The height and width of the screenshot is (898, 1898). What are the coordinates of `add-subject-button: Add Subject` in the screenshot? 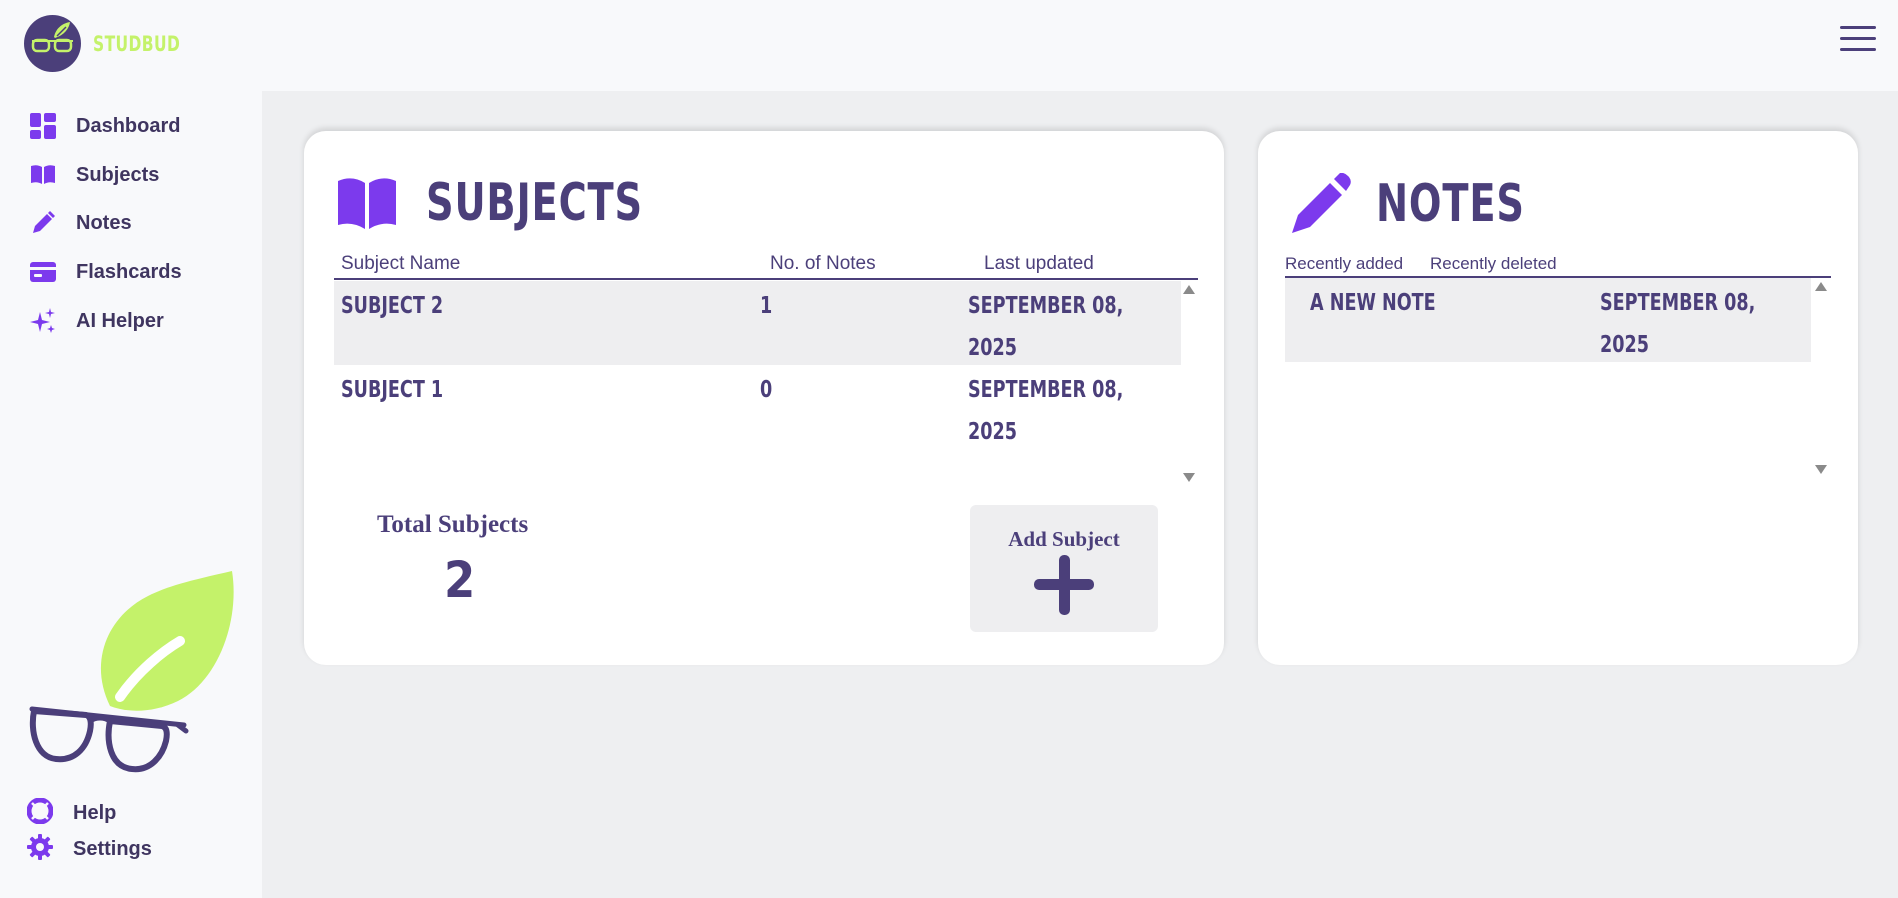 It's located at (1064, 568).